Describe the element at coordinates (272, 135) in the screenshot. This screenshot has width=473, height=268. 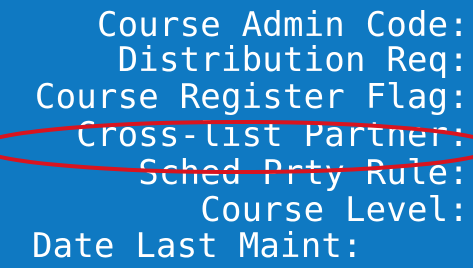
I see `cross-list-partner-label: Cross-list Partner:` at that location.